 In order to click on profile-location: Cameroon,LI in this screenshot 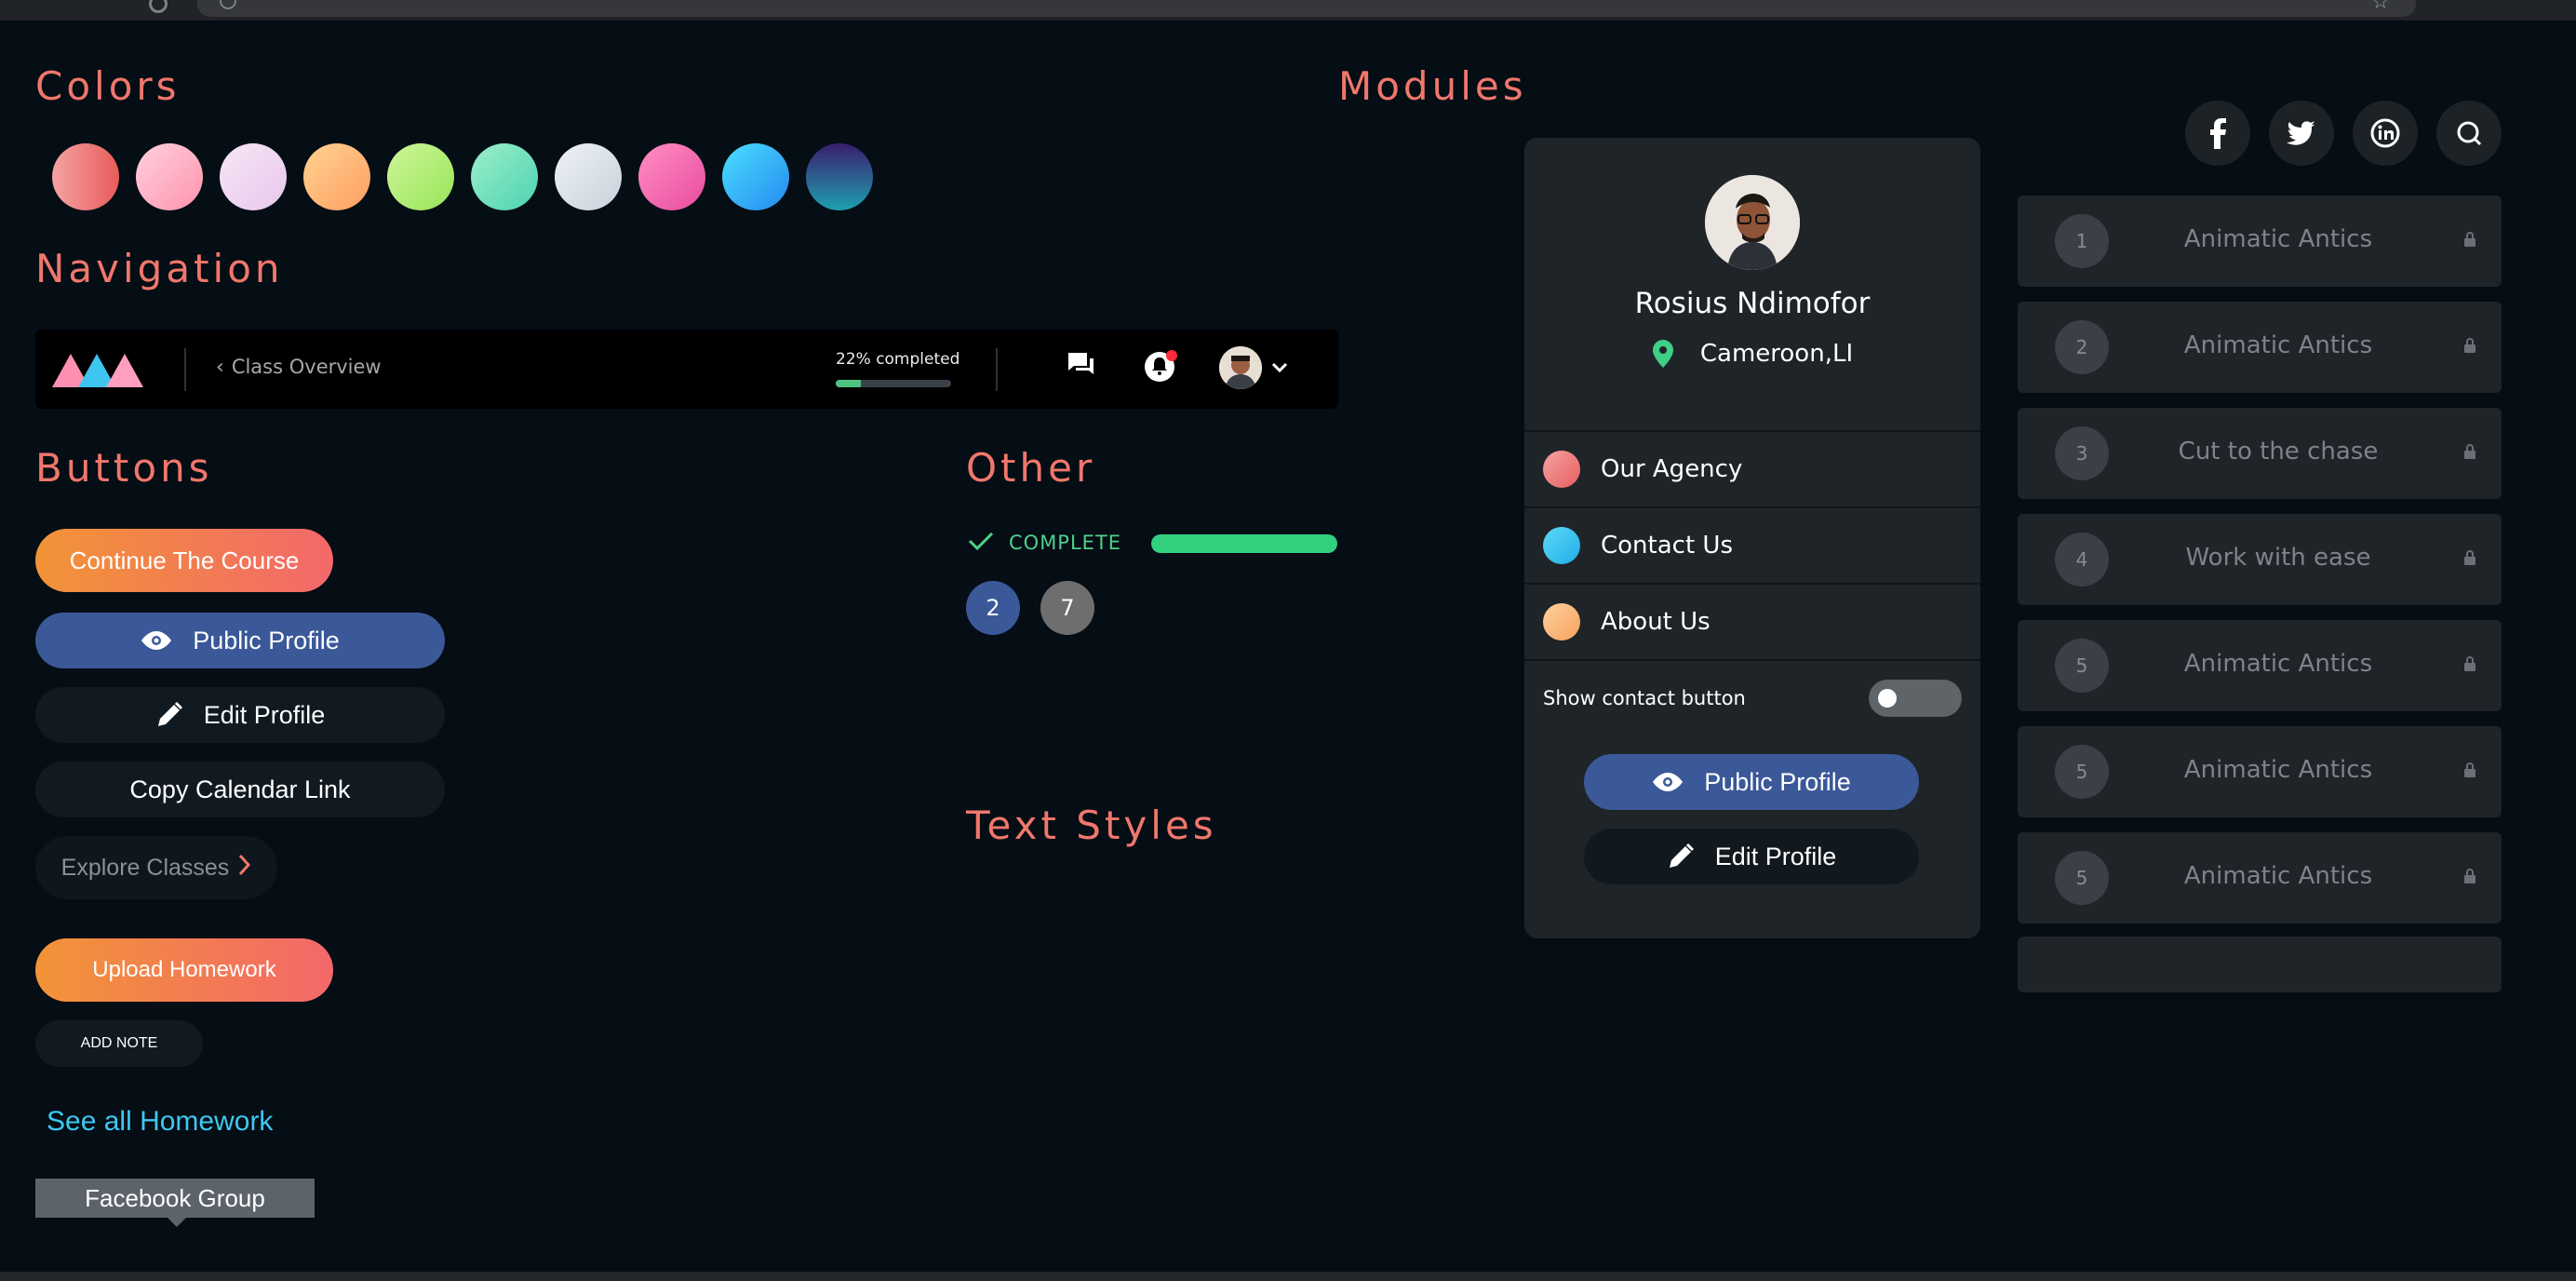, I will do `click(1752, 354)`.